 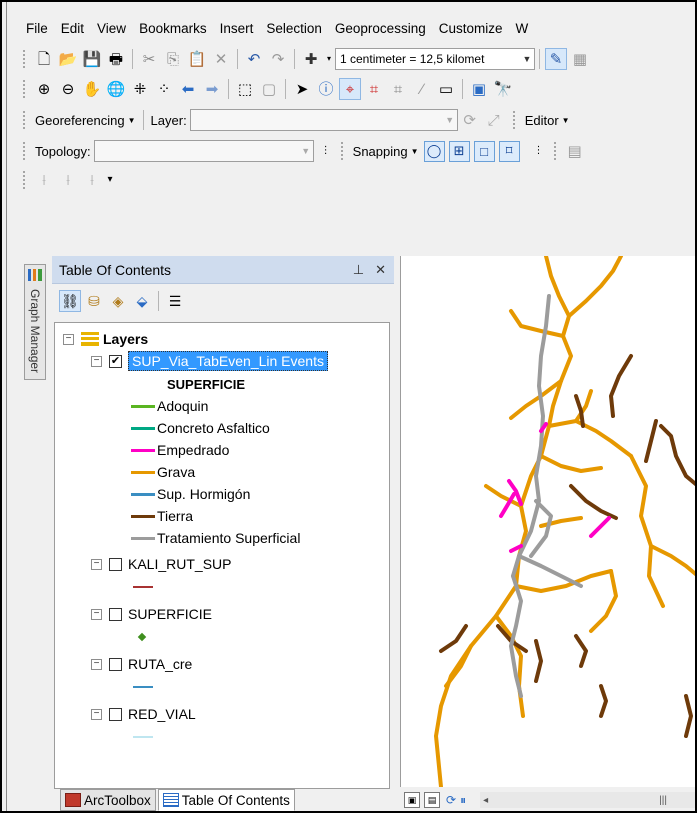 I want to click on time-slider-icon: ▭, so click(x=446, y=89).